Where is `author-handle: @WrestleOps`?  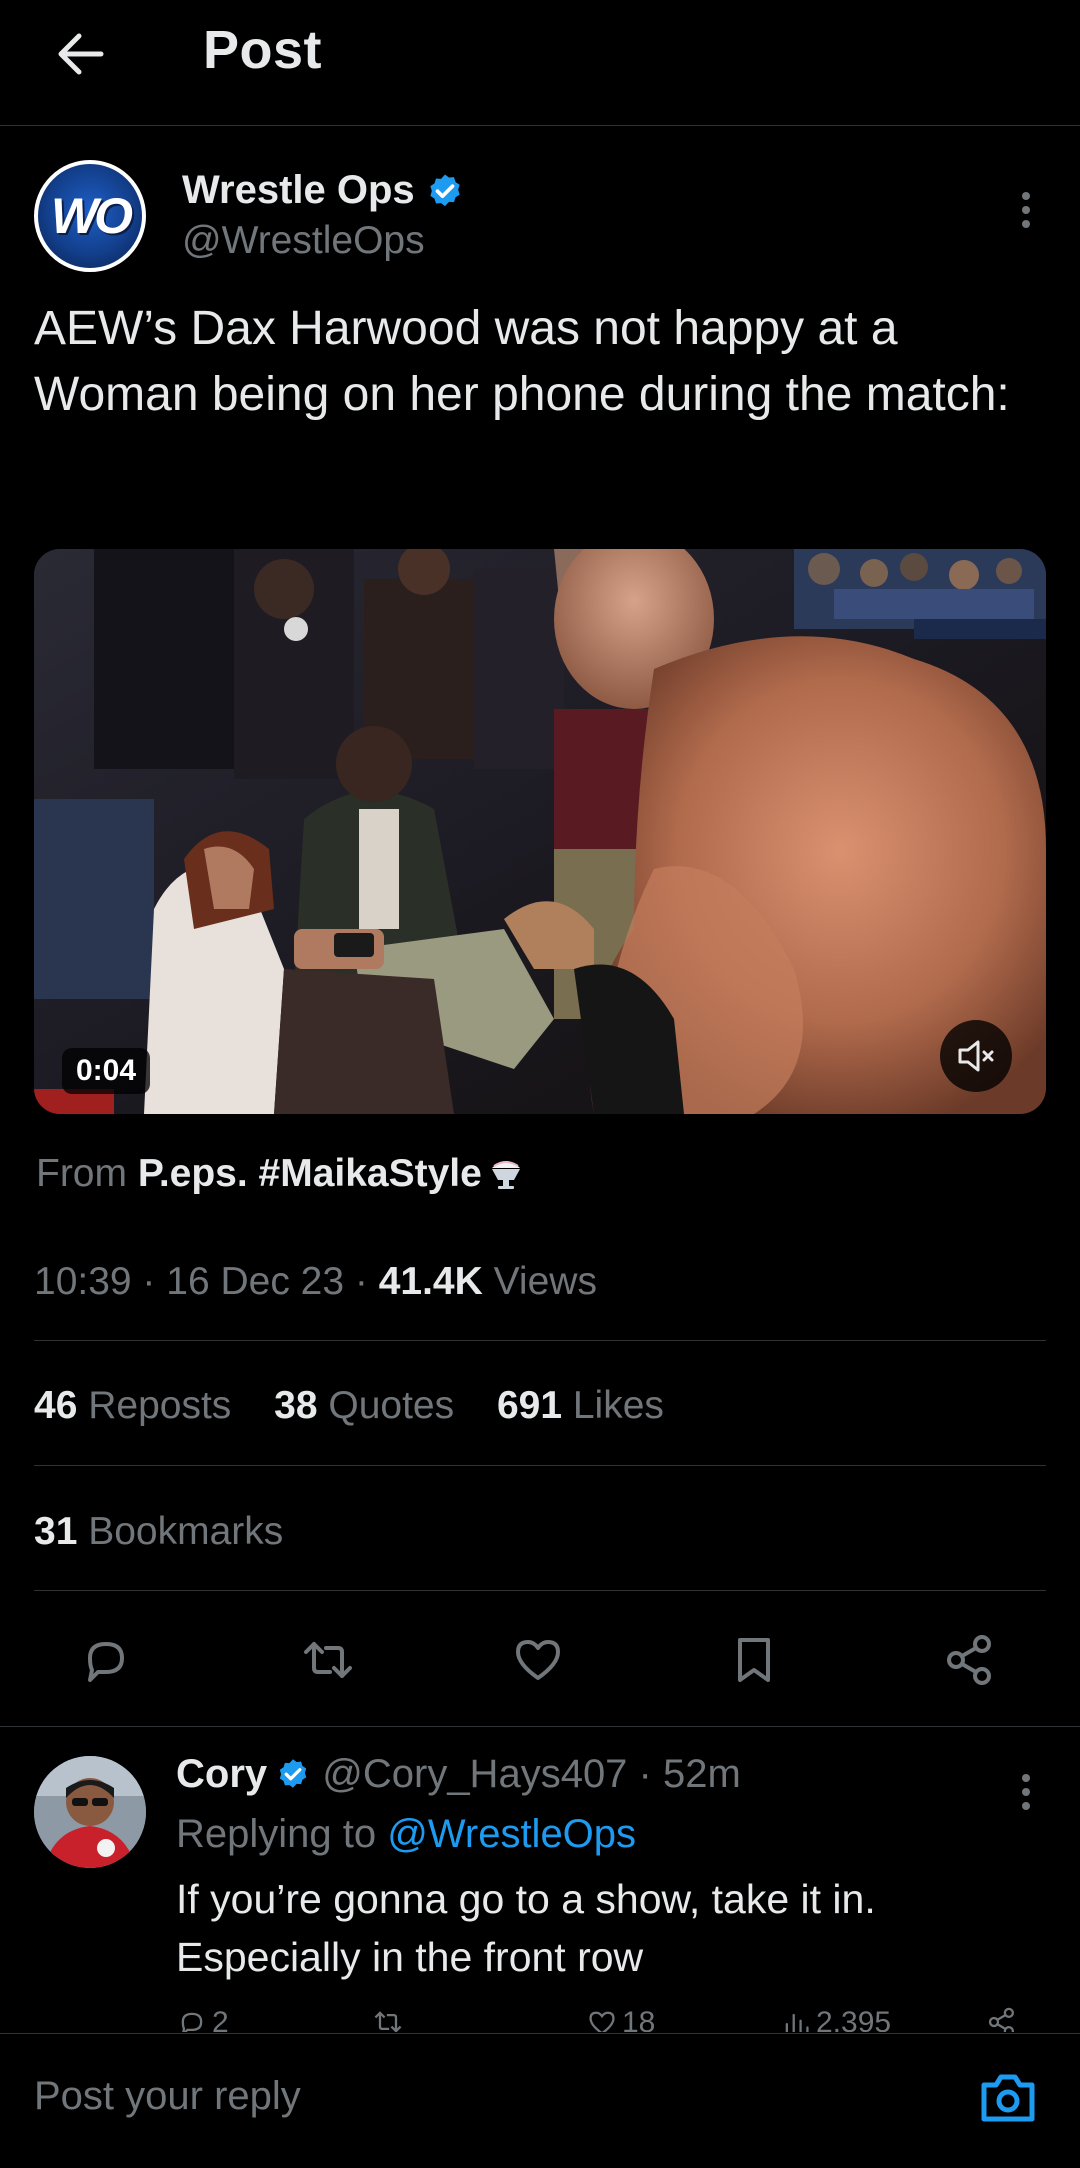
author-handle: @WrestleOps is located at coordinates (303, 241).